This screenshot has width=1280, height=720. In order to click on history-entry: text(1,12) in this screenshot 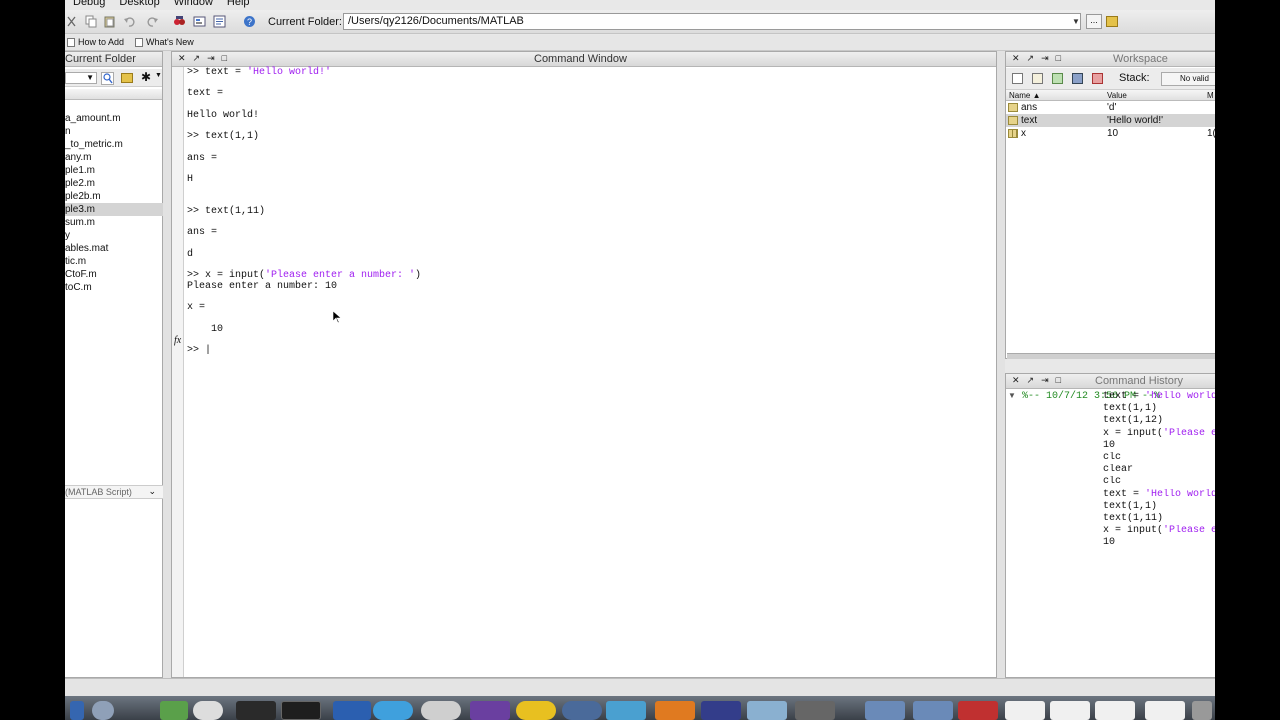, I will do `click(1156, 421)`.